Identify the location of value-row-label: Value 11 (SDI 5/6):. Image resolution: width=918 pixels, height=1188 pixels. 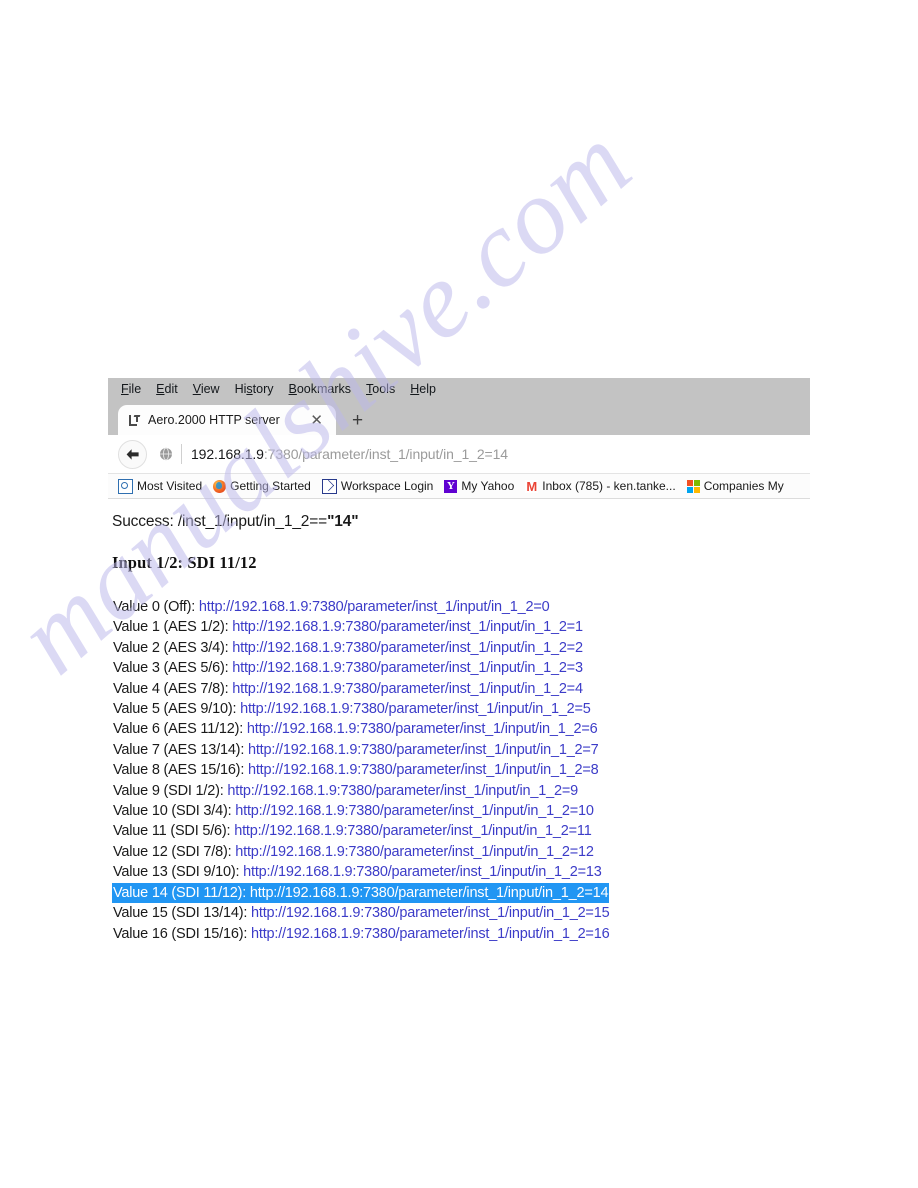
(174, 831).